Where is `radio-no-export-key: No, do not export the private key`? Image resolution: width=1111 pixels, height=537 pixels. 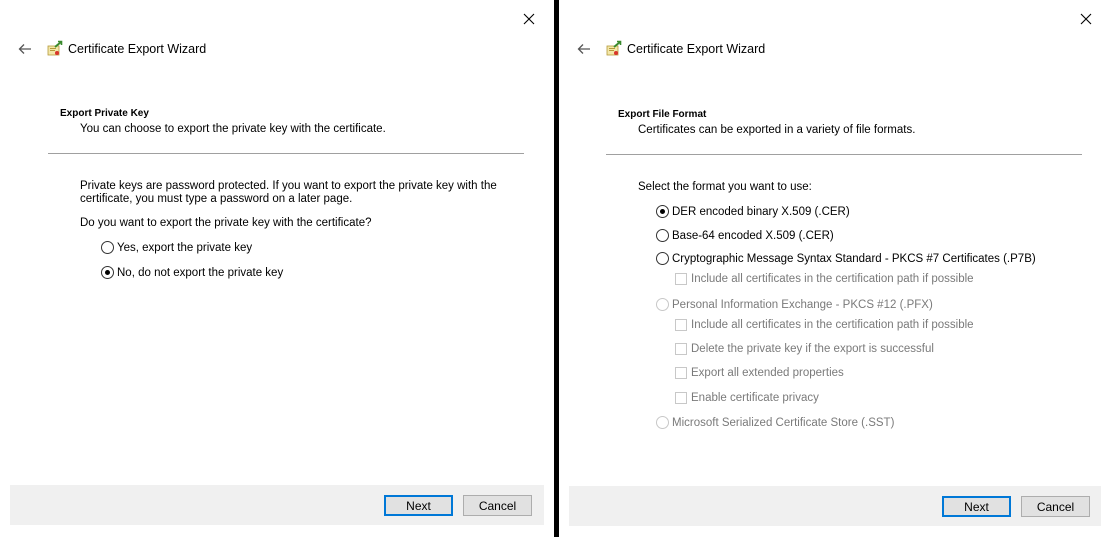
radio-no-export-key: No, do not export the private key is located at coordinates (192, 272).